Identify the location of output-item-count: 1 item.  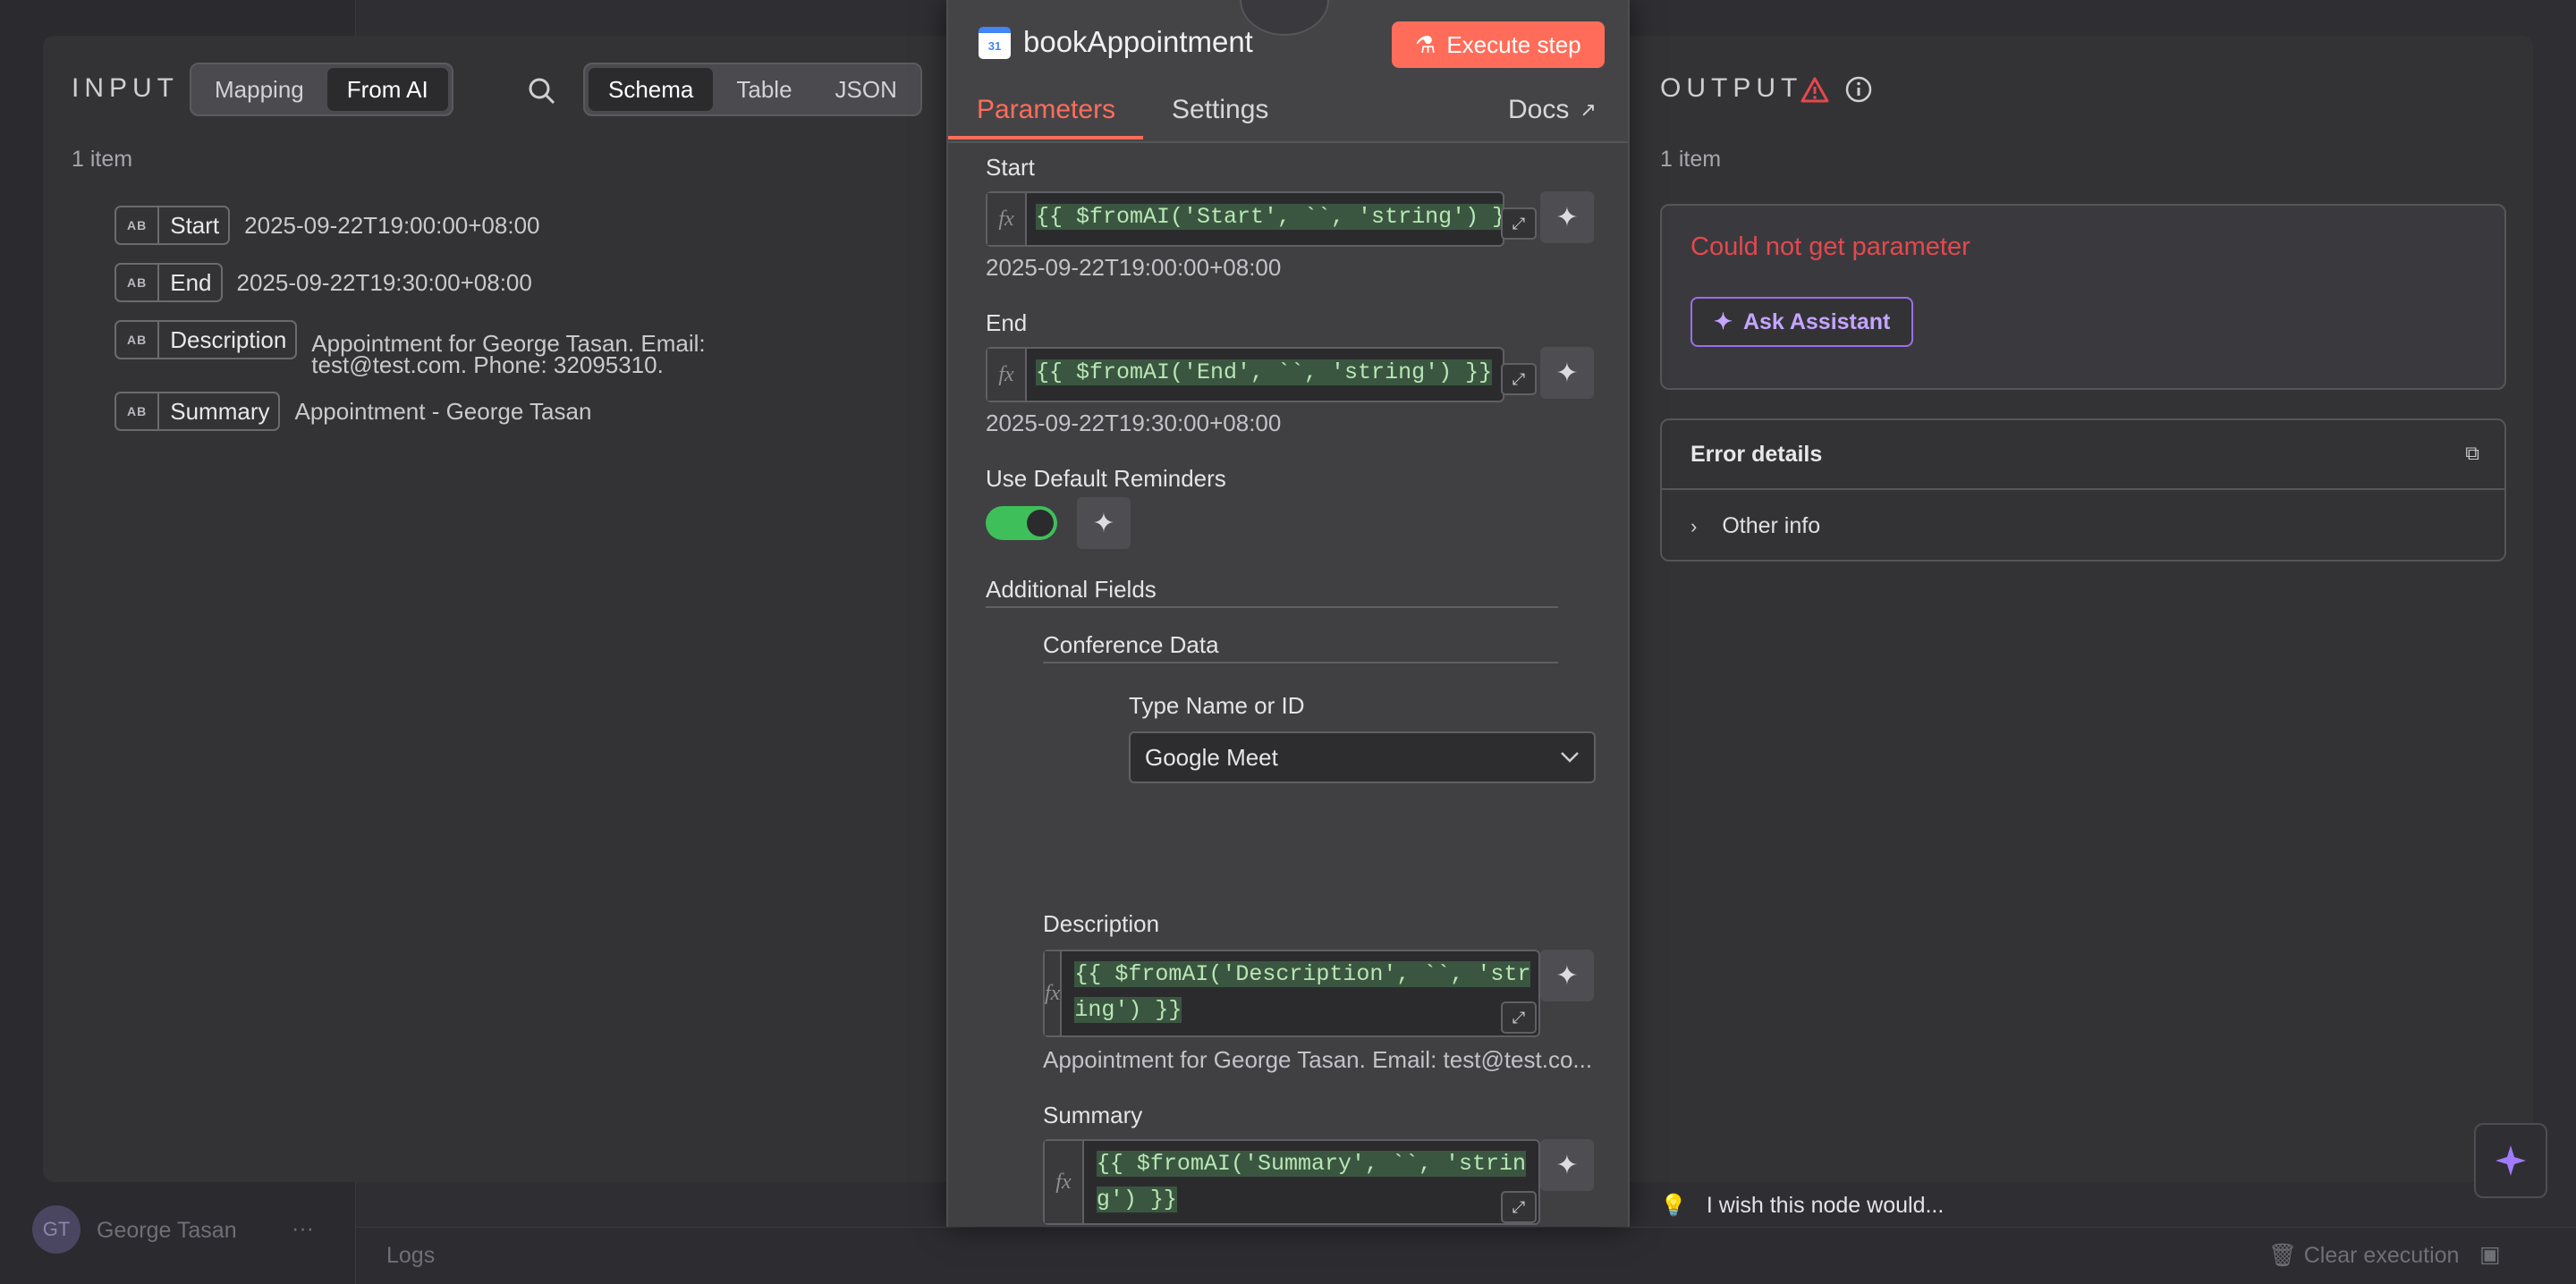
(1691, 159).